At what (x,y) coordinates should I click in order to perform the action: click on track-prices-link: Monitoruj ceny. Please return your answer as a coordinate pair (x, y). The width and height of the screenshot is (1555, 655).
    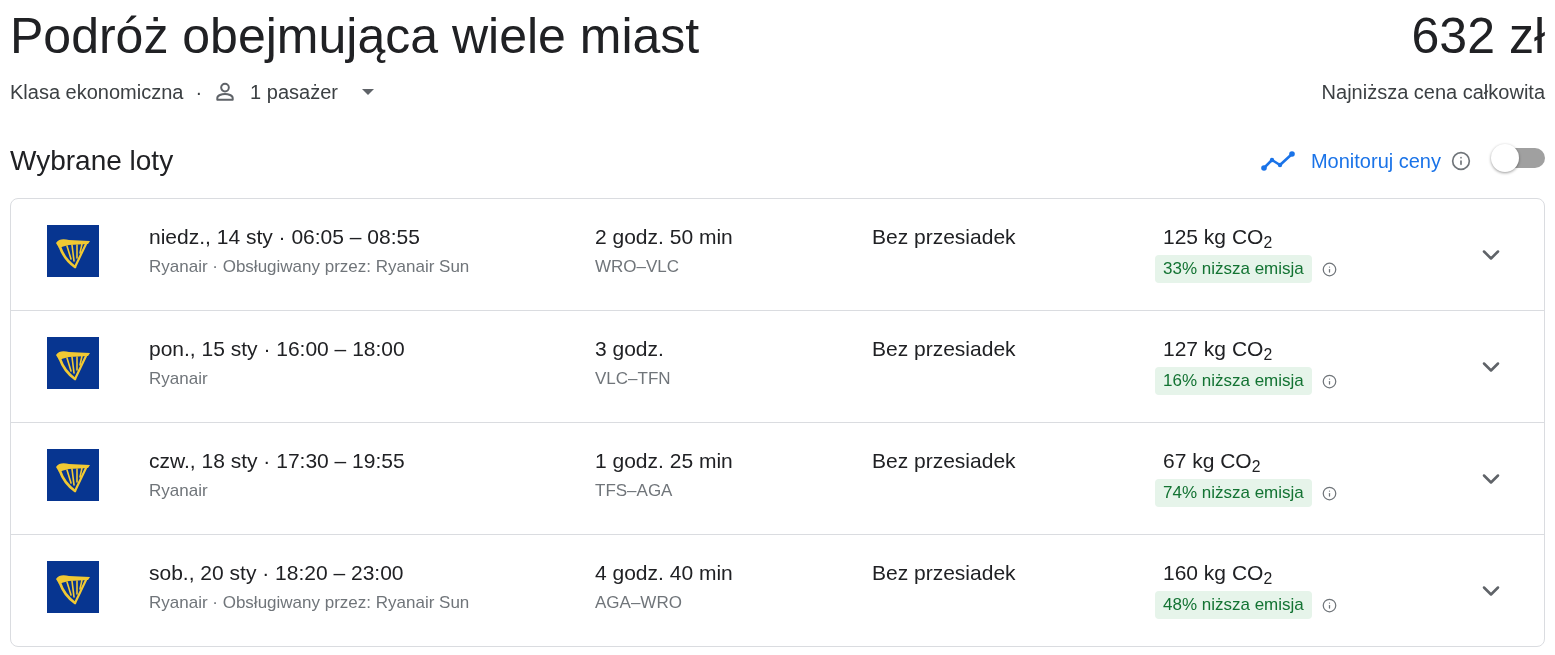
    Looking at the image, I should click on (1375, 161).